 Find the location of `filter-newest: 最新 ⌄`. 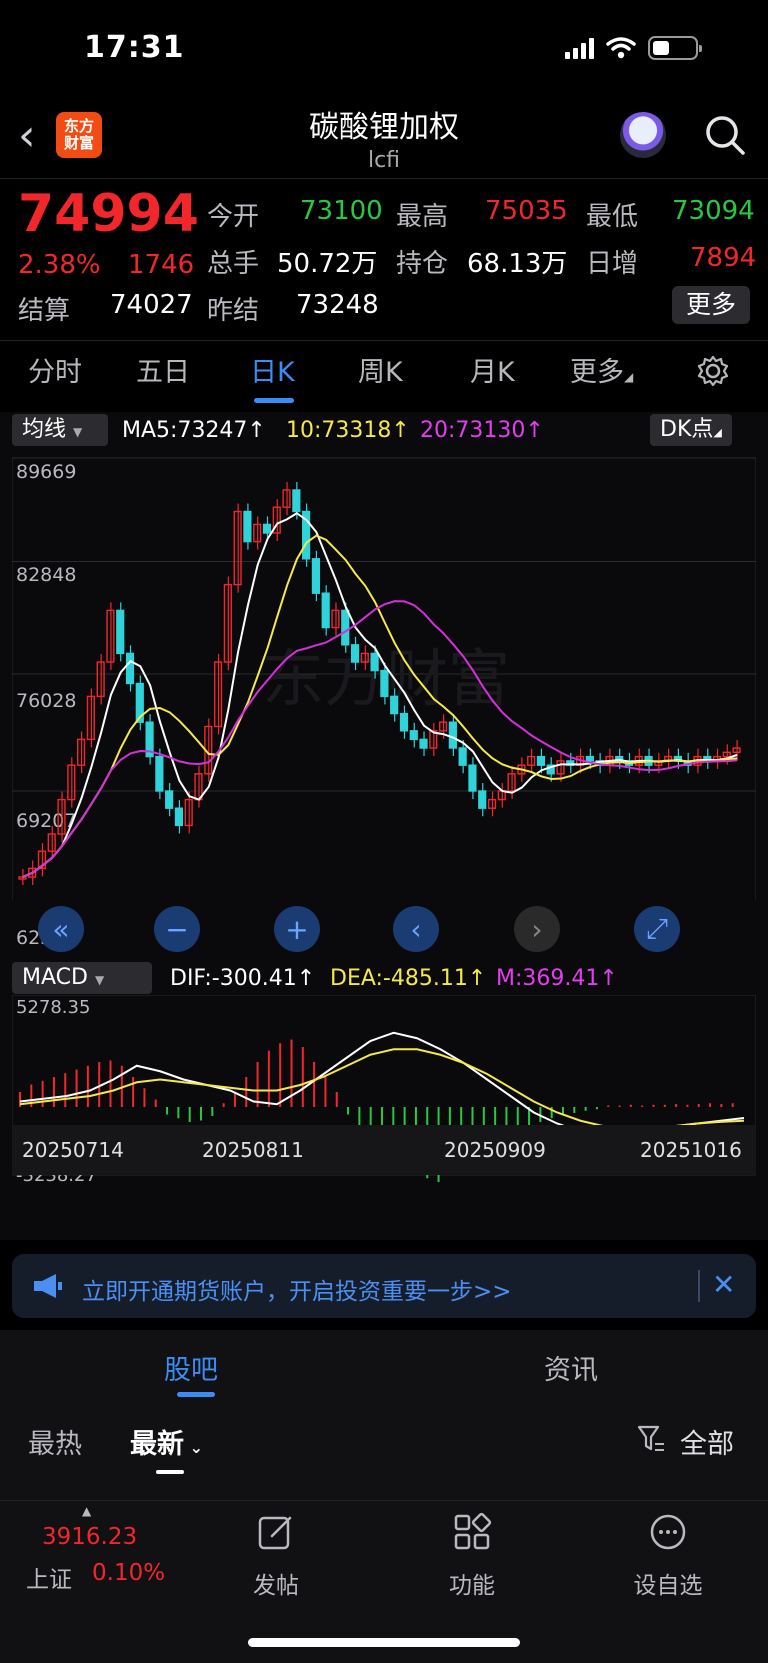

filter-newest: 最新 ⌄ is located at coordinates (166, 1441).